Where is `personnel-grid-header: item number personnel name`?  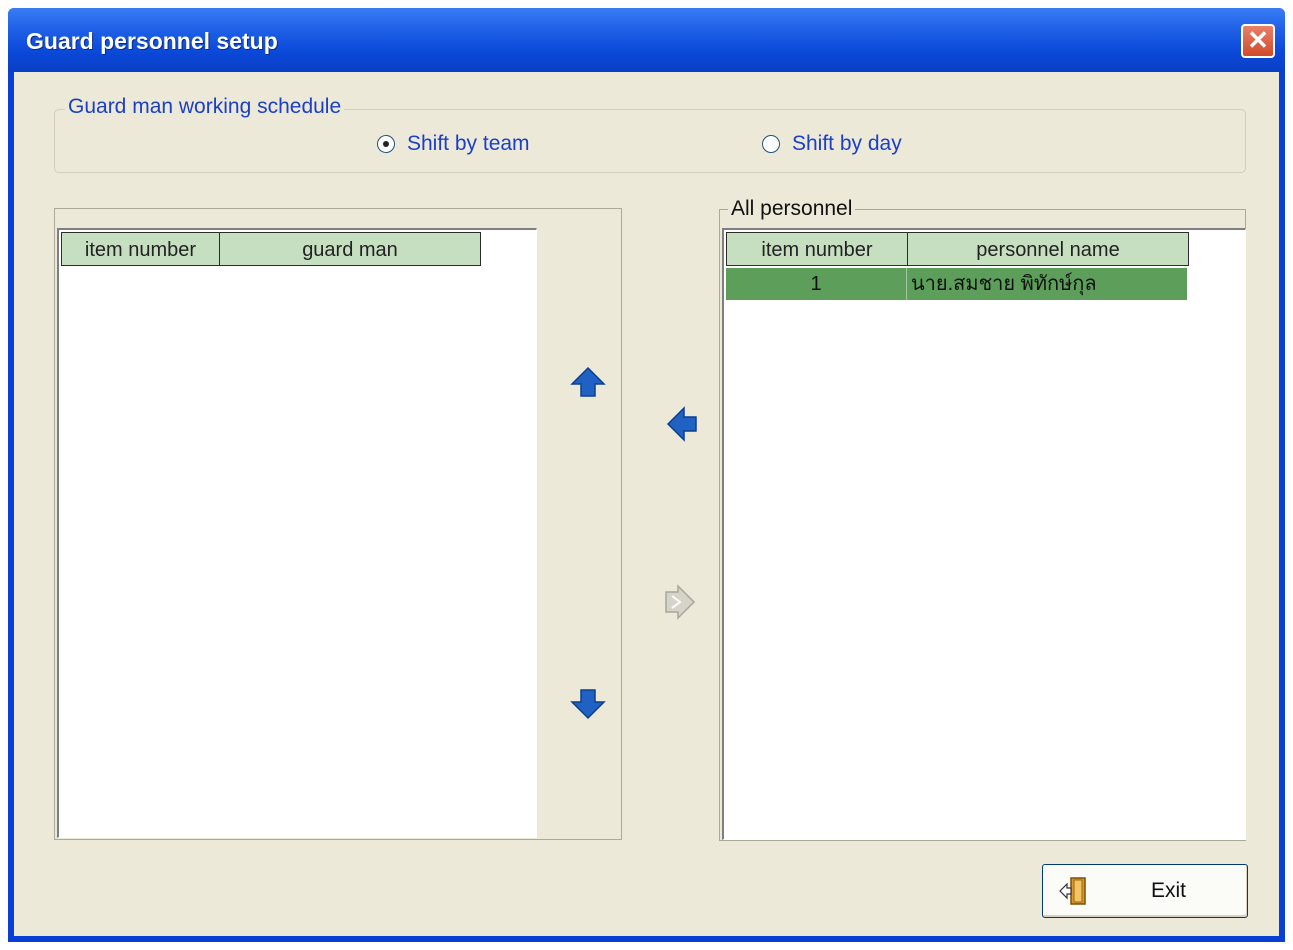
personnel-grid-header: item number personnel name is located at coordinates (957, 249).